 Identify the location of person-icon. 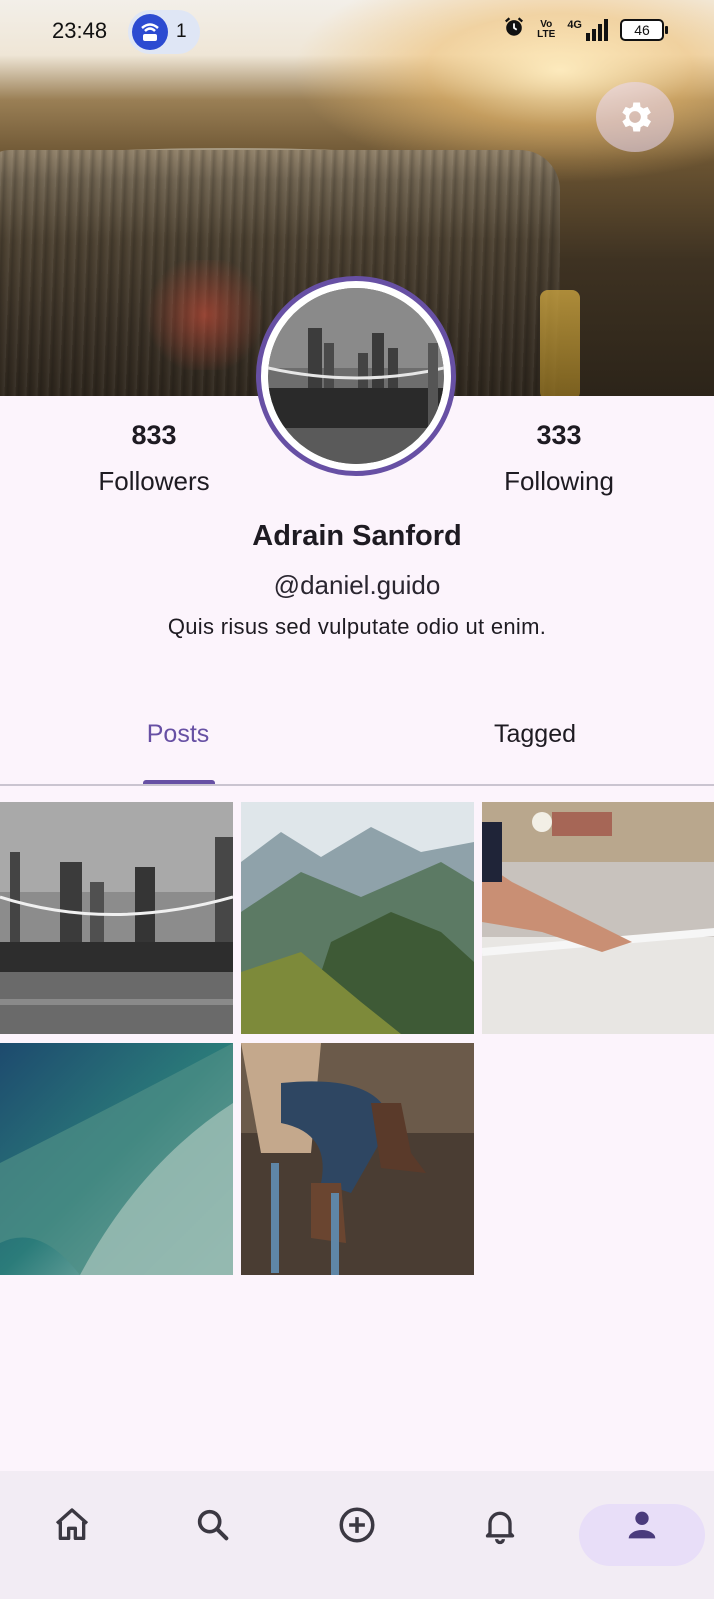
(642, 1525).